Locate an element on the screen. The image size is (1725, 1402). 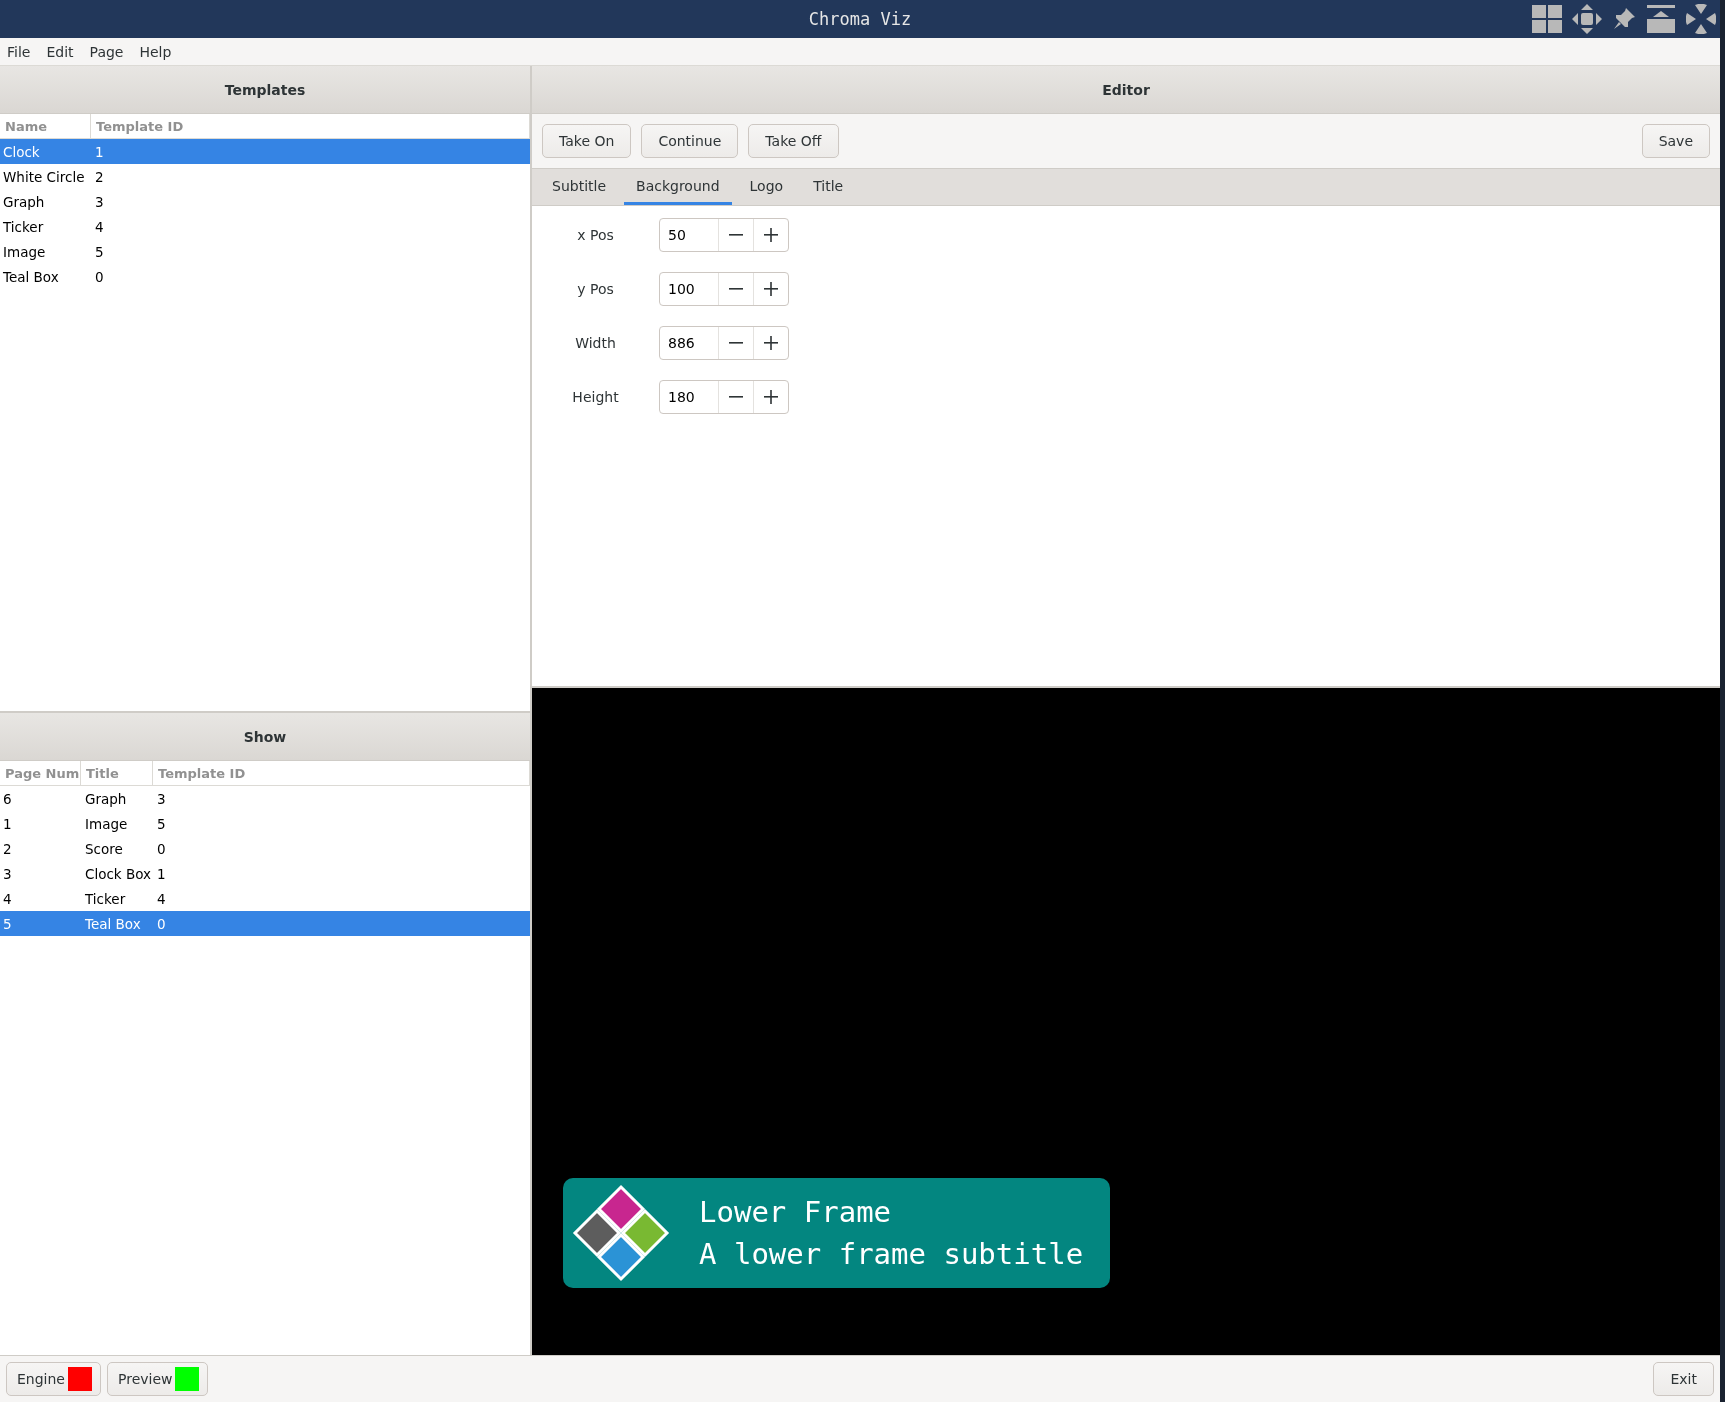
table-cell-text: White Circle is located at coordinates (44, 176).